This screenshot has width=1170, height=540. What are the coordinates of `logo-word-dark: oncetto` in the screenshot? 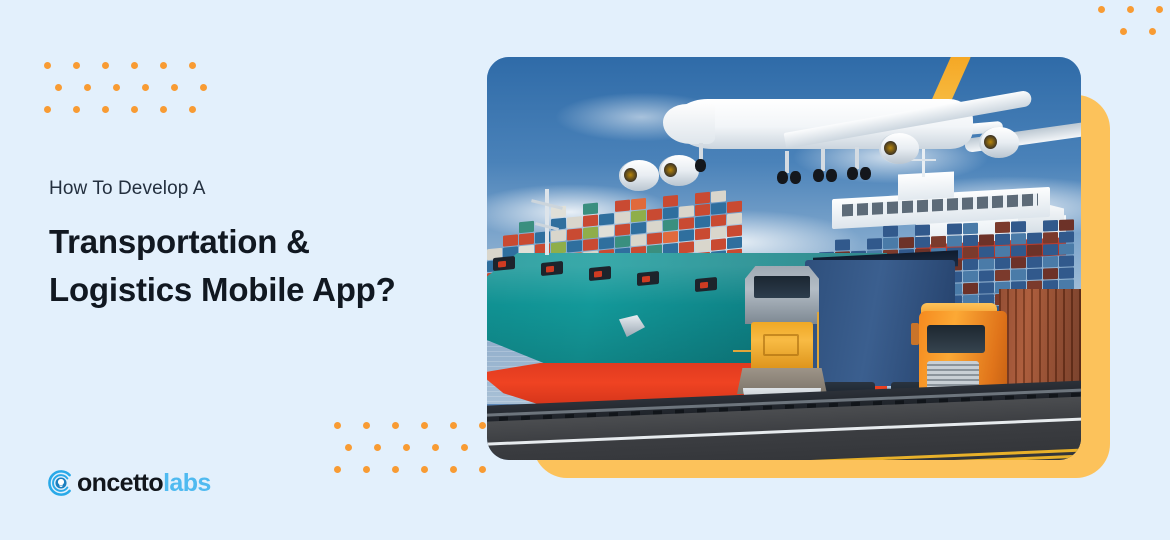 It's located at (120, 482).